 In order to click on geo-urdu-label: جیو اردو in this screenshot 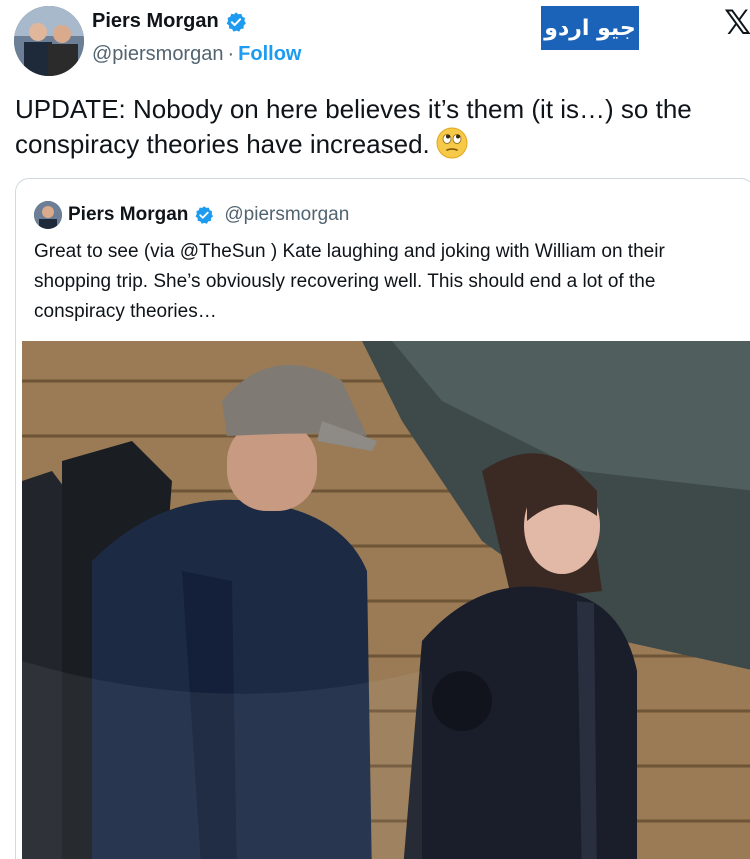, I will do `click(590, 28)`.